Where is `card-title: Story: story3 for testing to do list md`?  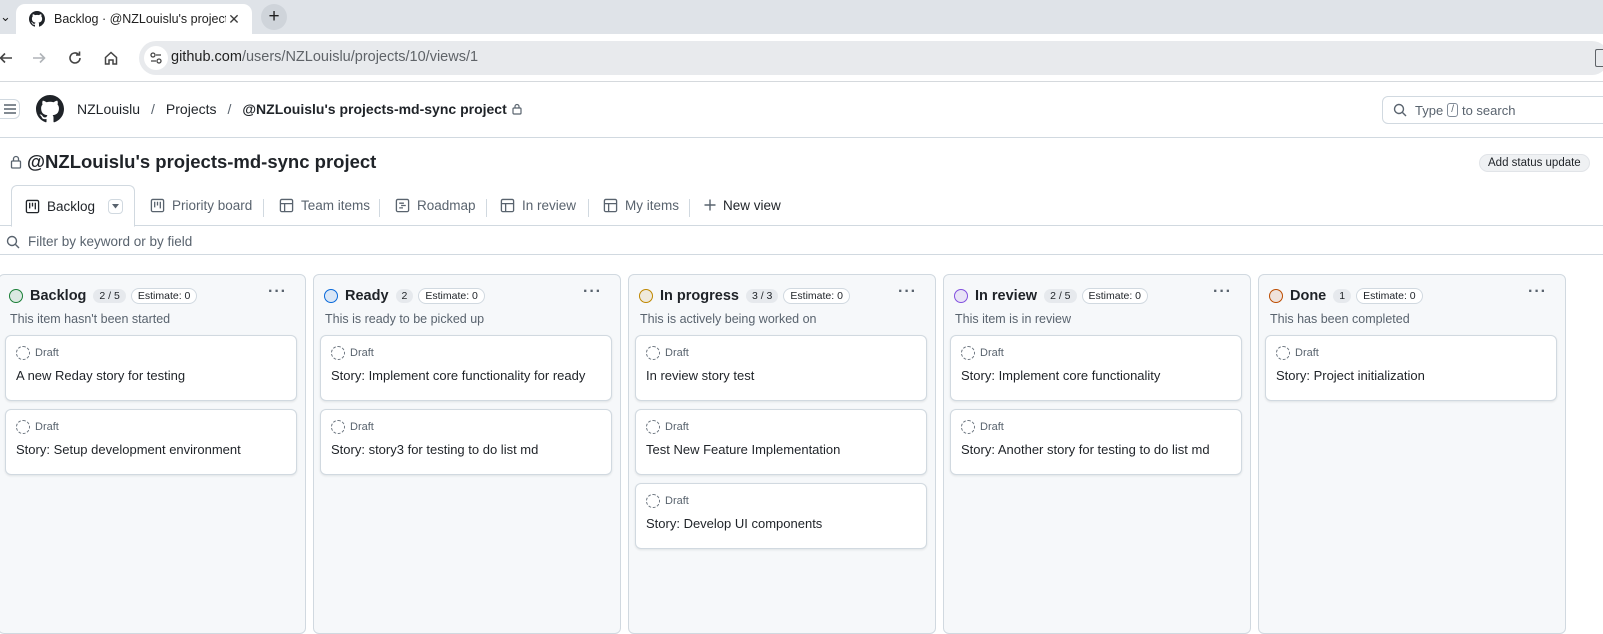 card-title: Story: story3 for testing to do list md is located at coordinates (434, 449).